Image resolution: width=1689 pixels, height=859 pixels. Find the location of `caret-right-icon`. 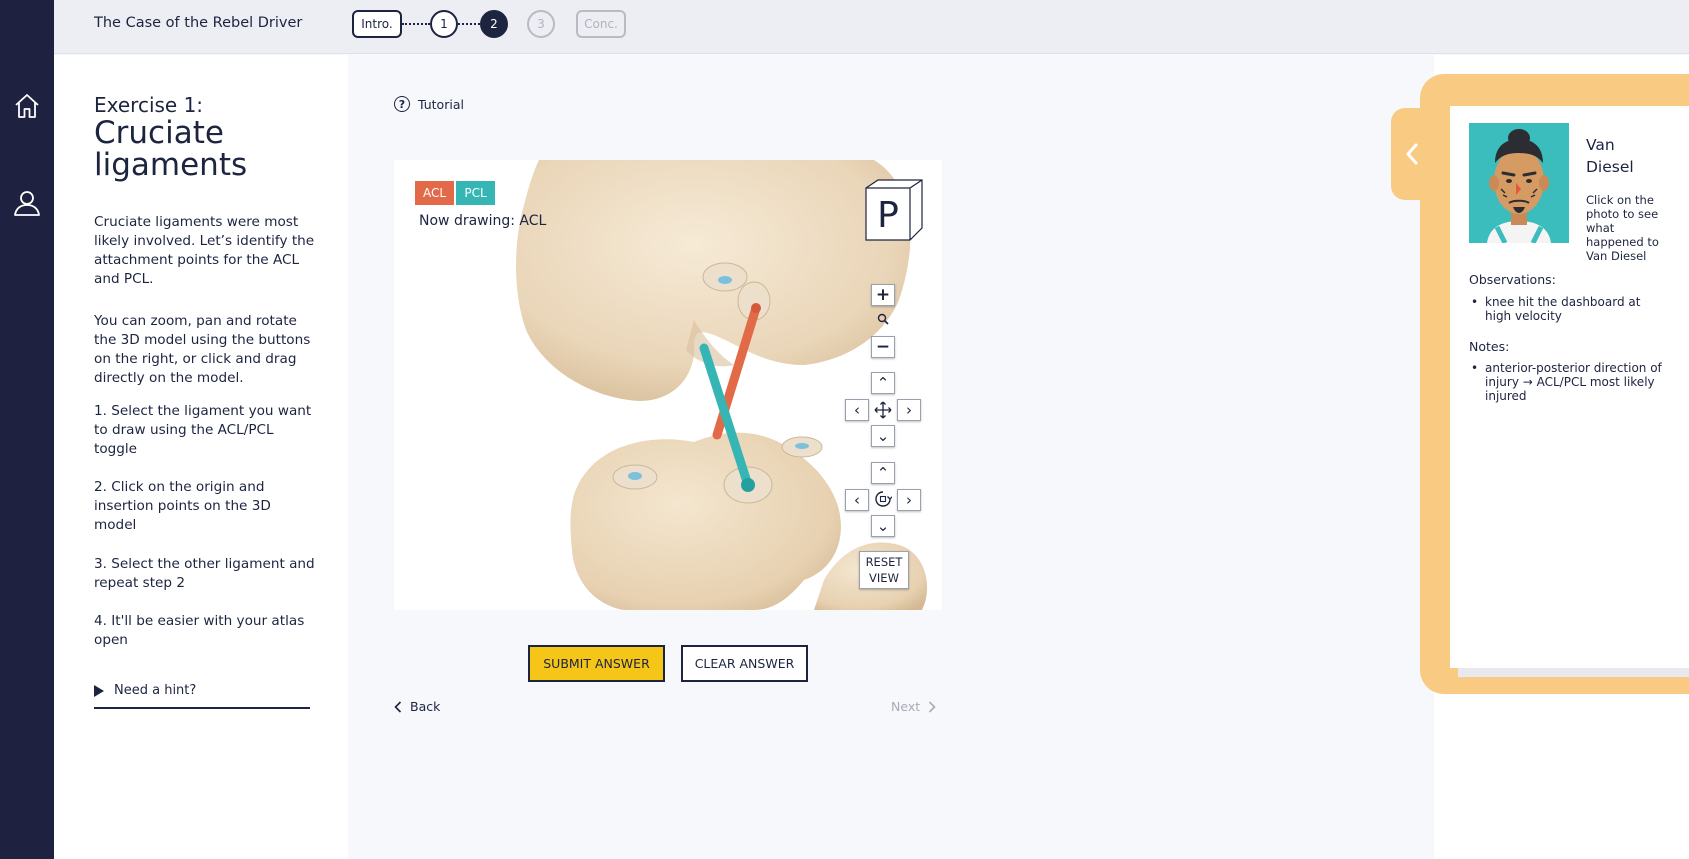

caret-right-icon is located at coordinates (99, 691).